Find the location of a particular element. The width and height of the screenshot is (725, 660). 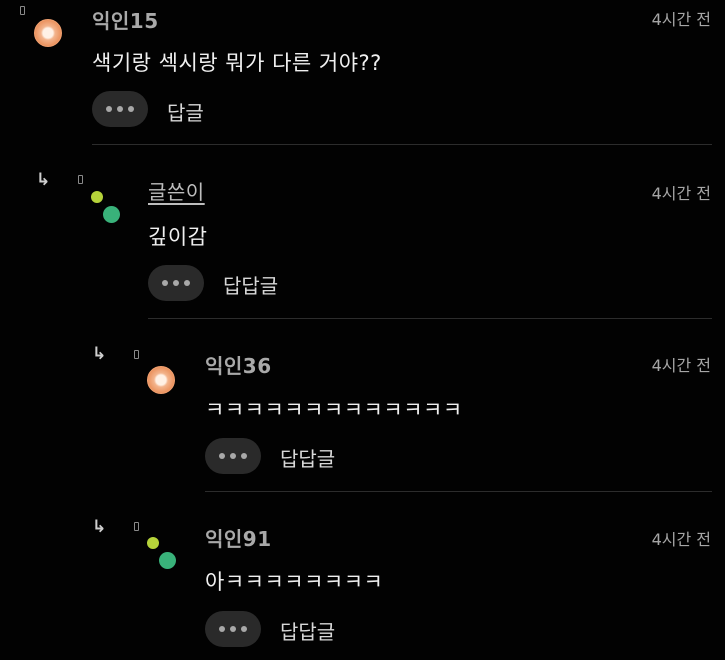

comment-author-name: 익인36 is located at coordinates (238, 364).